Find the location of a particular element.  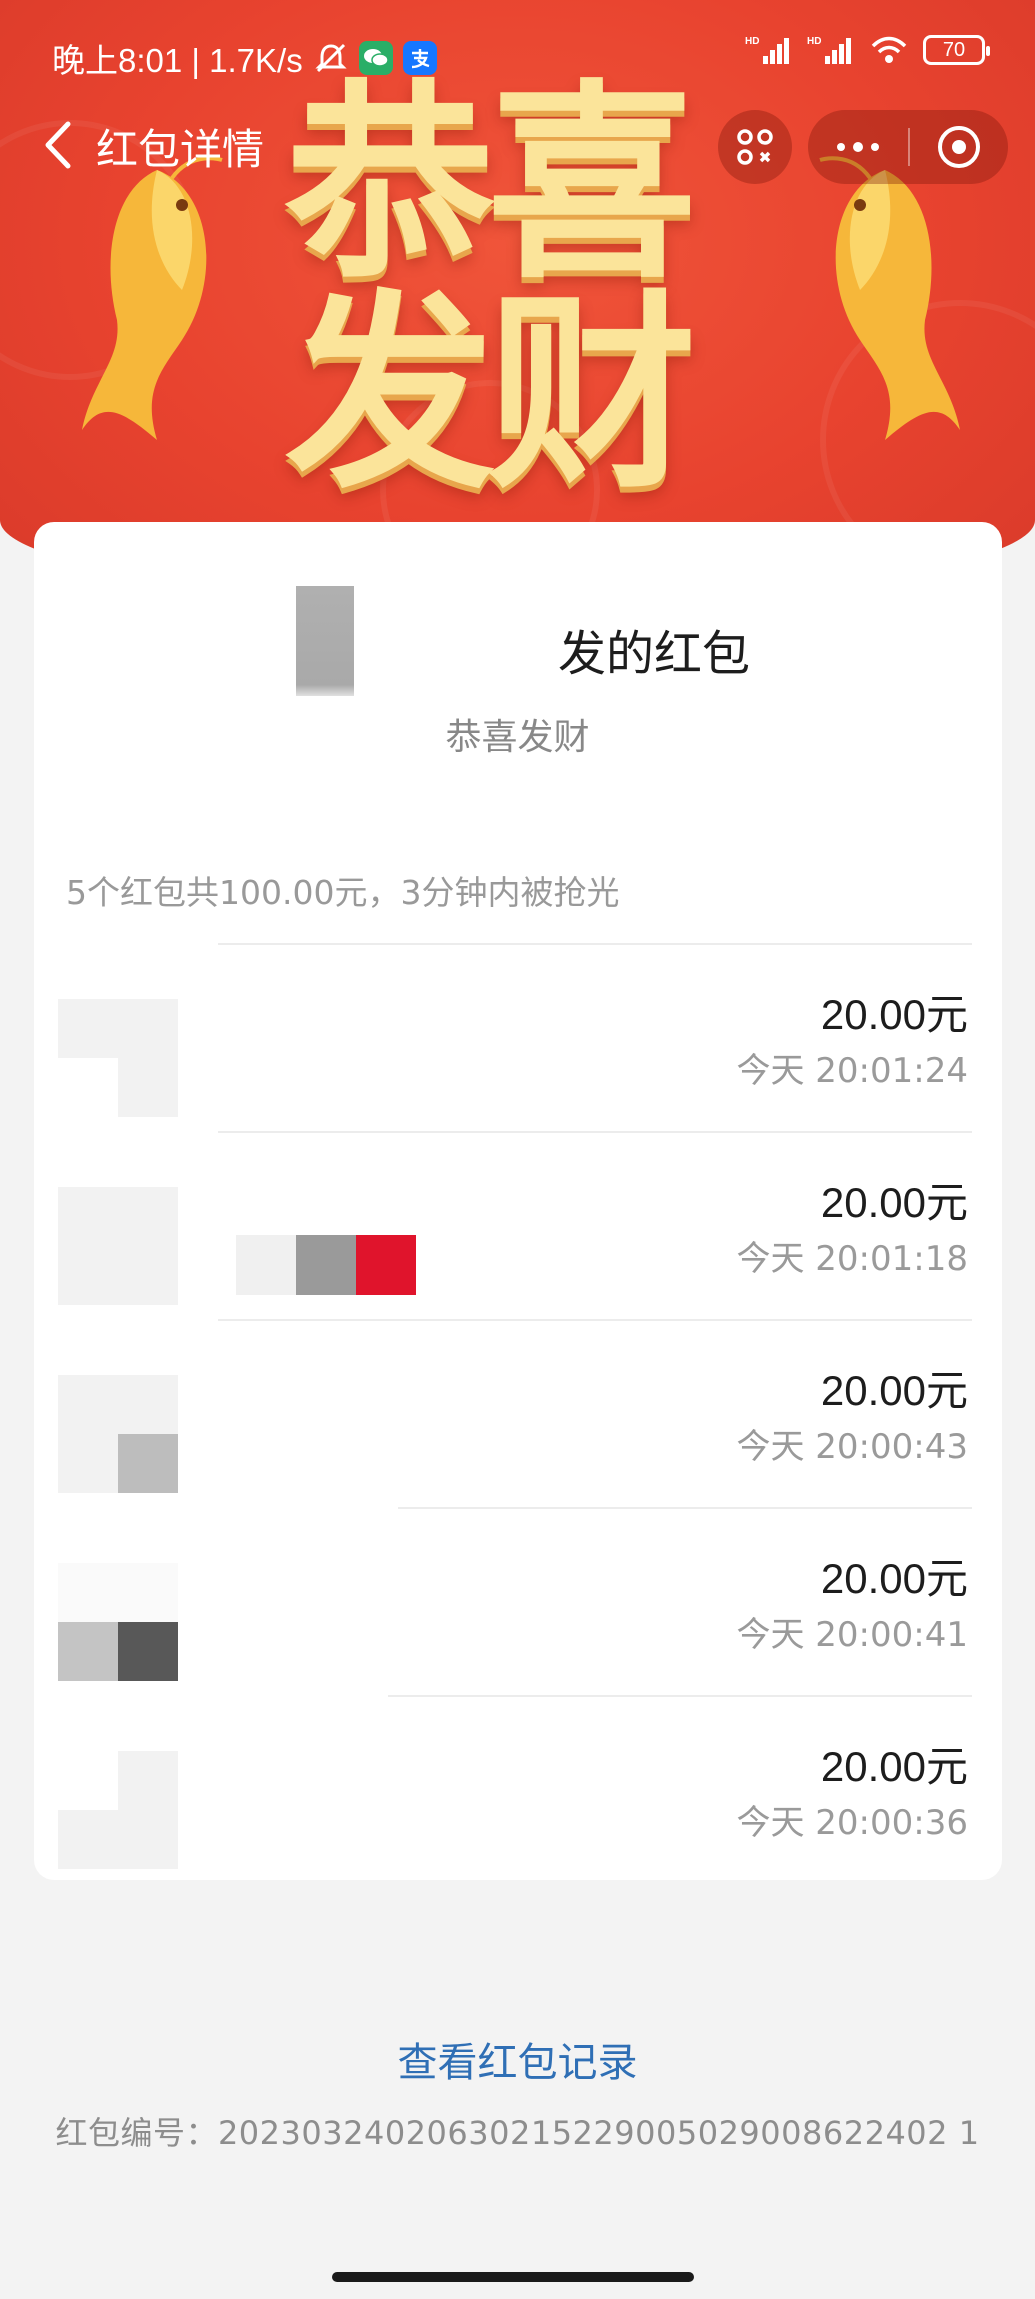

close-button is located at coordinates (959, 147).